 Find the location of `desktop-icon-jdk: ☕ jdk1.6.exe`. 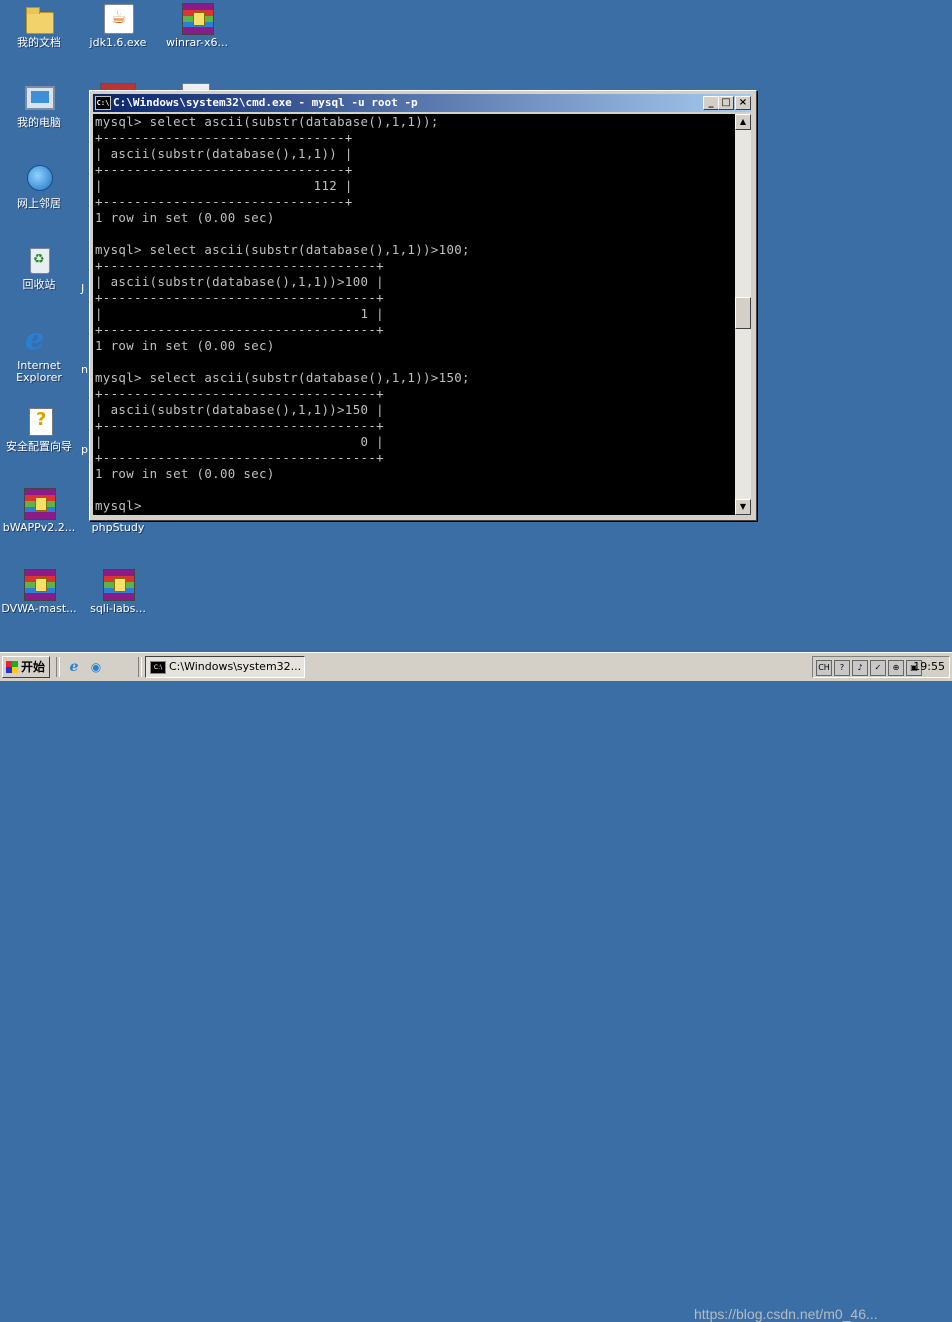

desktop-icon-jdk: ☕ jdk1.6.exe is located at coordinates (118, 25).